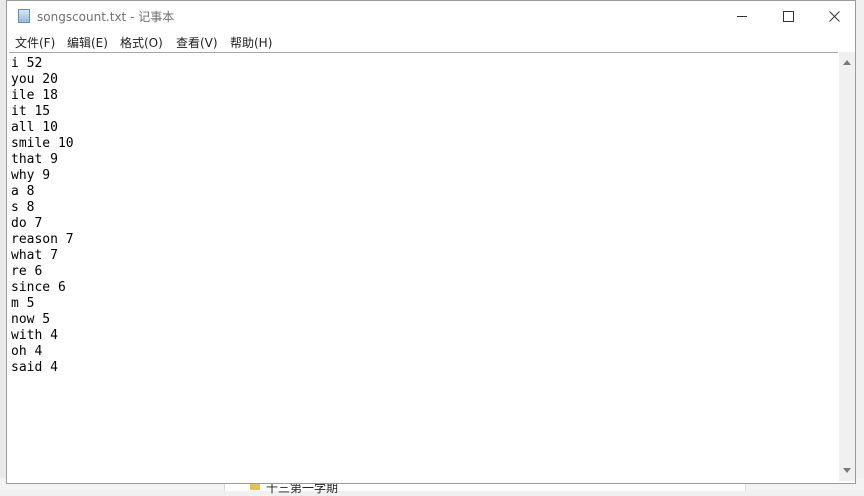 The height and width of the screenshot is (496, 864). Describe the element at coordinates (34, 95) in the screenshot. I see `text-line: ile 18` at that location.